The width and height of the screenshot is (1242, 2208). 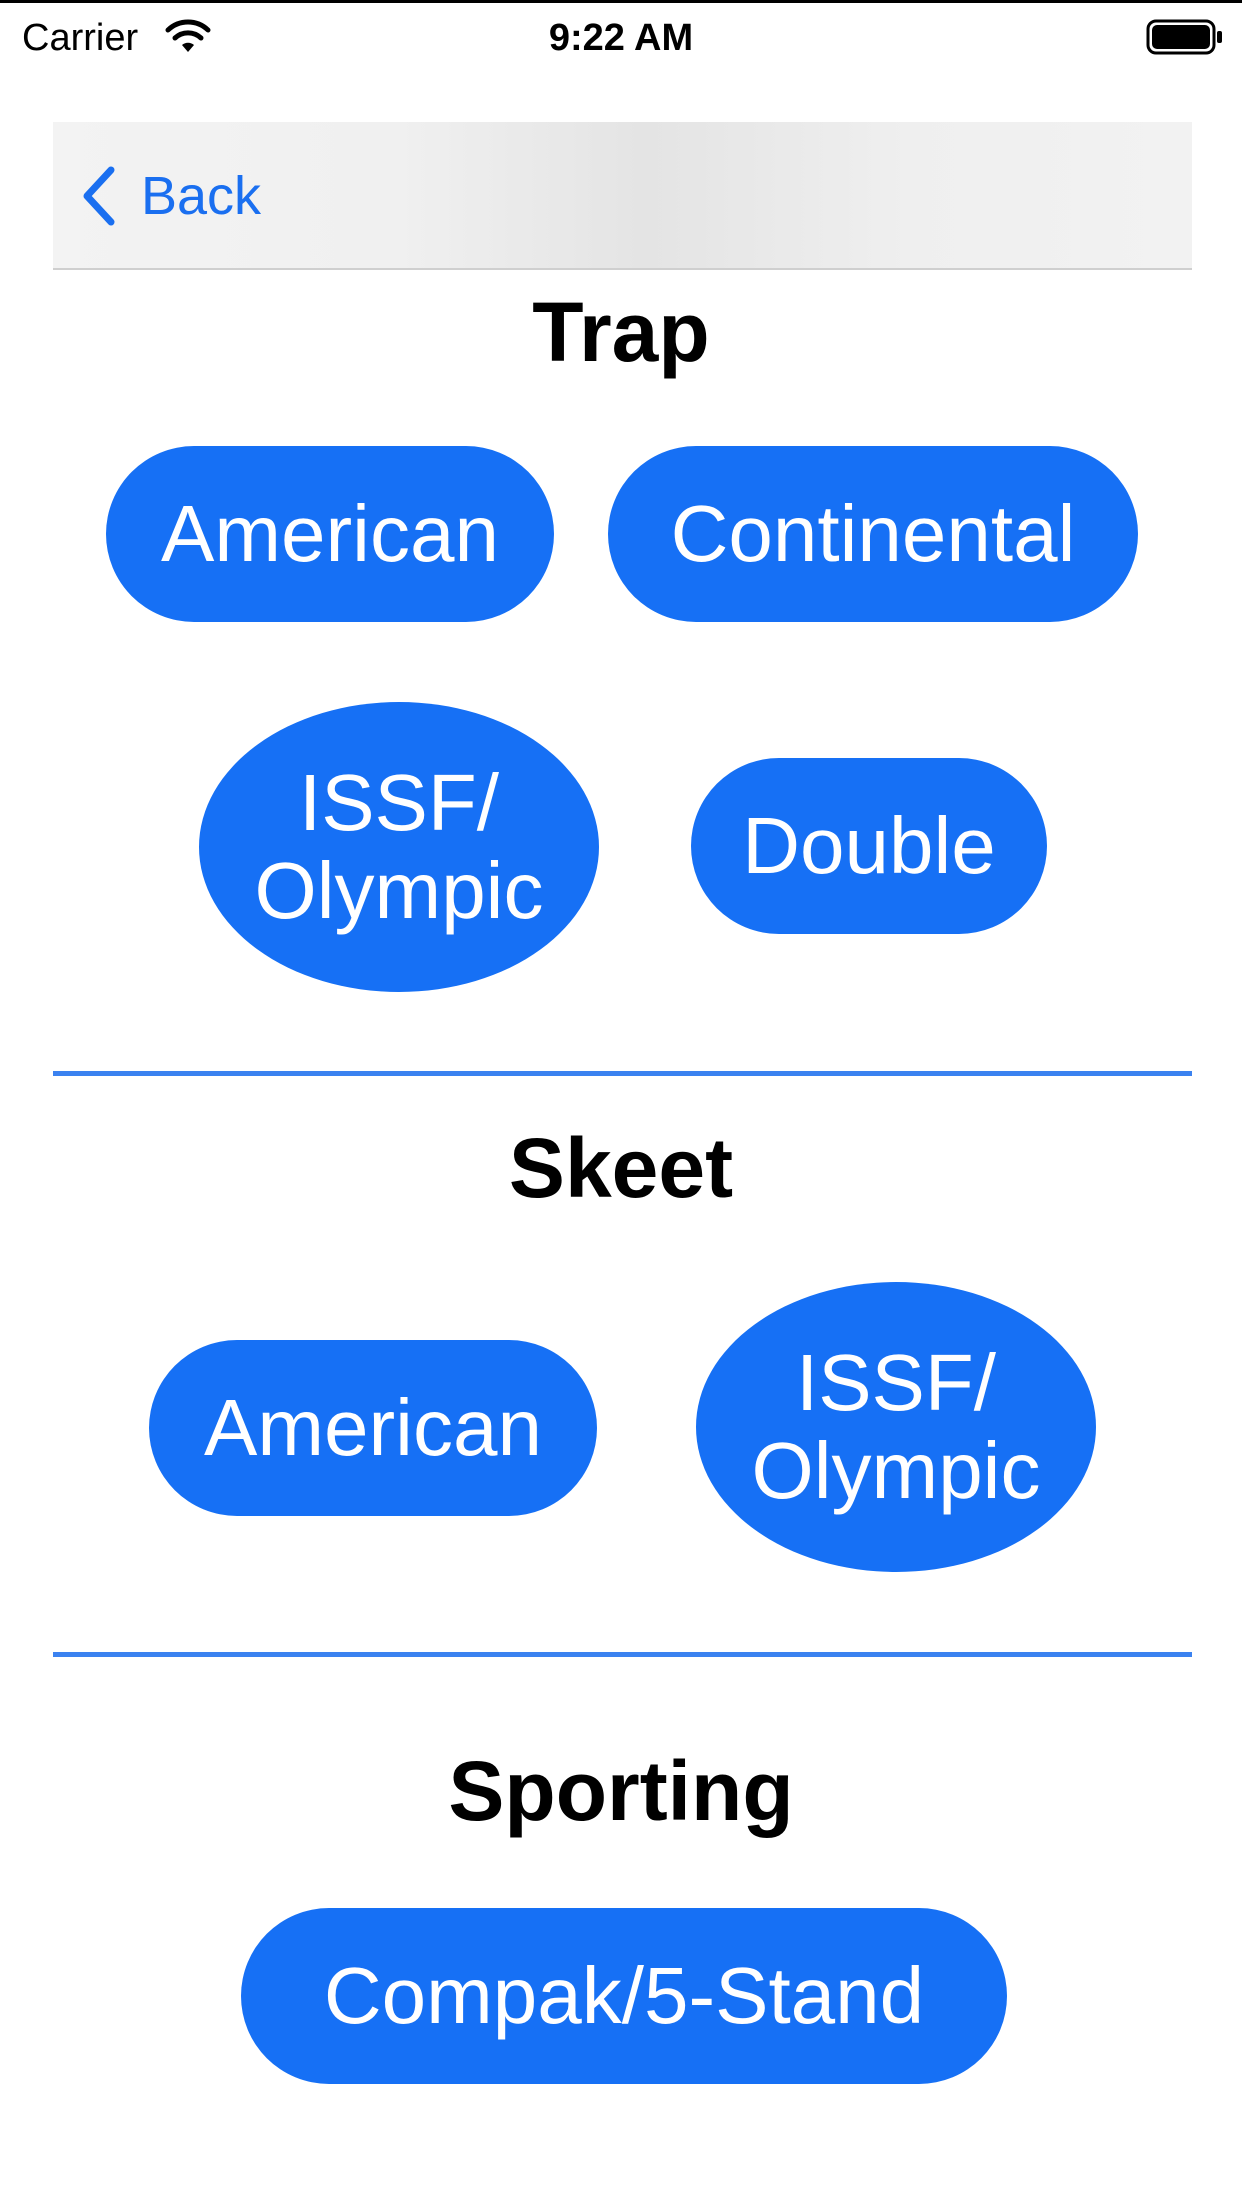 I want to click on button-label: Compak/5-Stand, so click(x=624, y=1995).